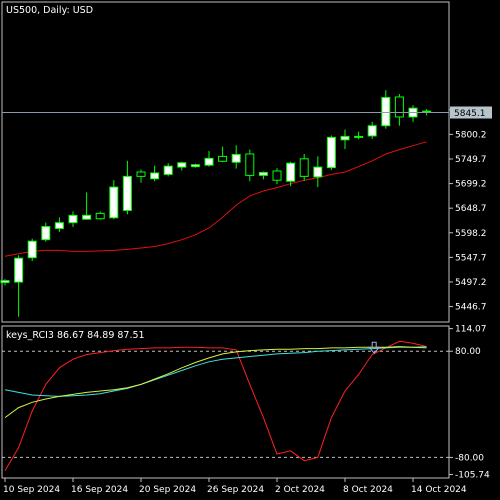 Image resolution: width=500 pixels, height=500 pixels. I want to click on time-tick-label: 8 Oct 2024, so click(368, 490).